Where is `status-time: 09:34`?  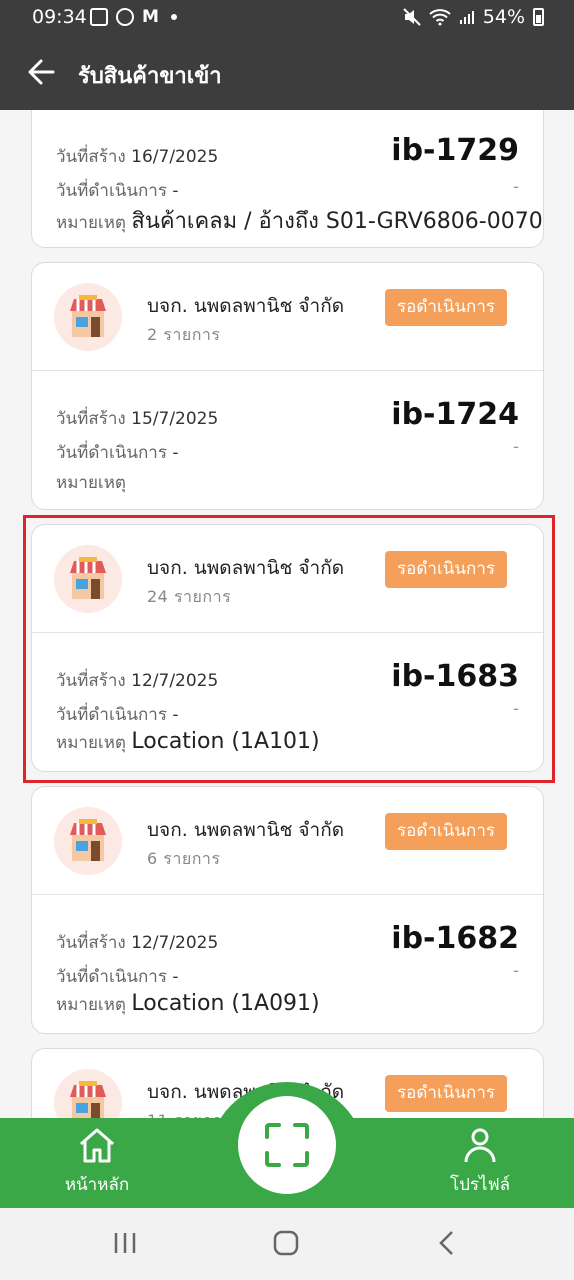
status-time: 09:34 is located at coordinates (59, 17).